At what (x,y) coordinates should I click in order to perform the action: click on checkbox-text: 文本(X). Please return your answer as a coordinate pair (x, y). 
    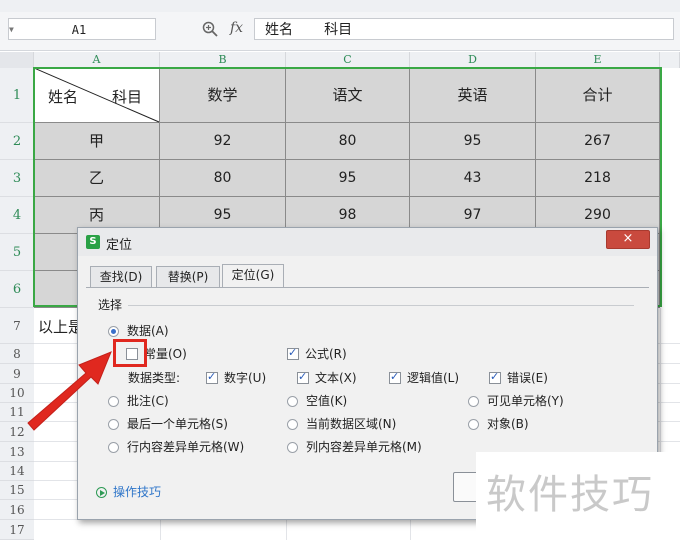
    Looking at the image, I should click on (327, 377).